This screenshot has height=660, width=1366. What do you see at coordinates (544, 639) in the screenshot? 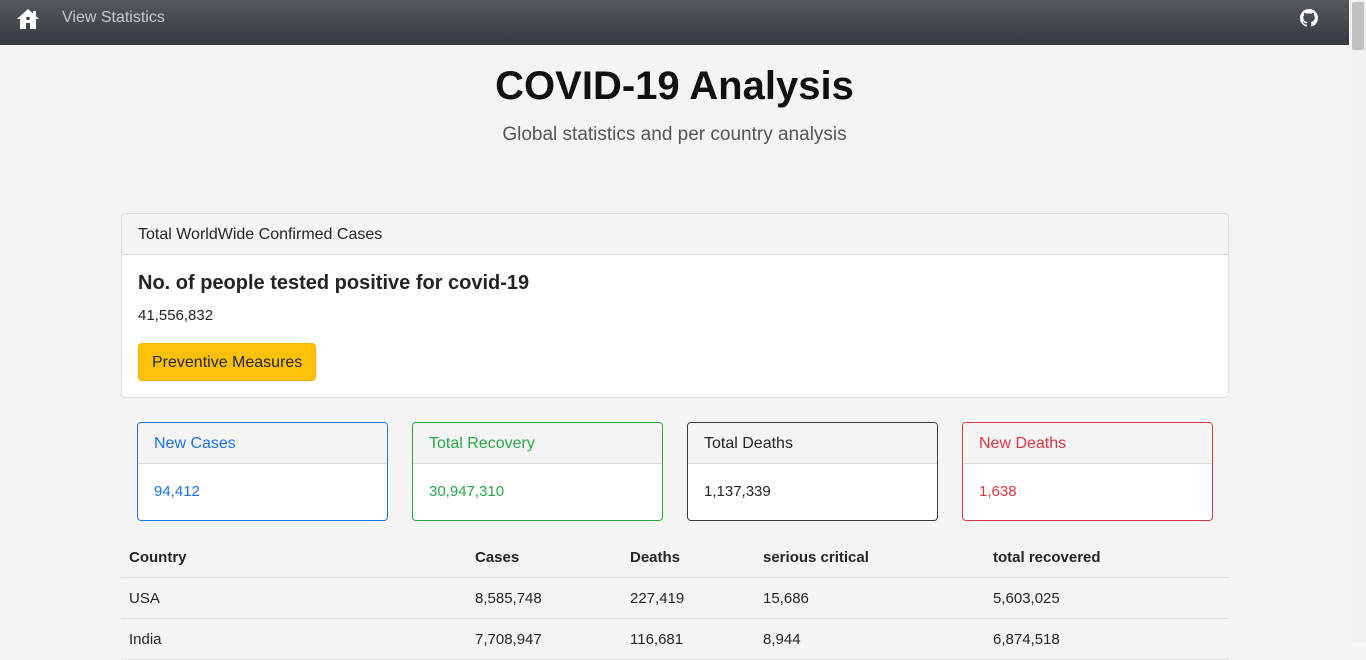
I see `table-cell: 7,708,947` at bounding box center [544, 639].